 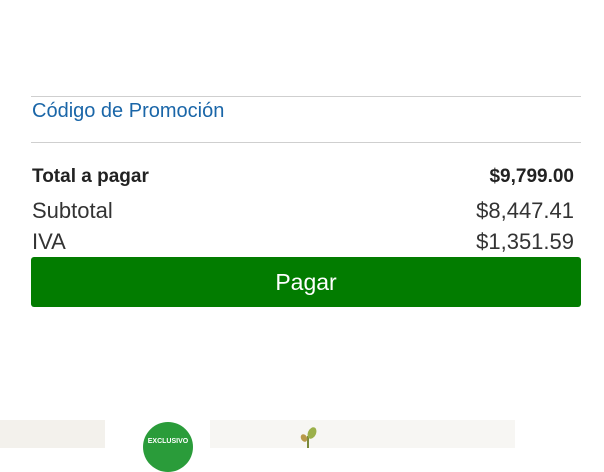 What do you see at coordinates (362, 434) in the screenshot?
I see `product-image-right` at bounding box center [362, 434].